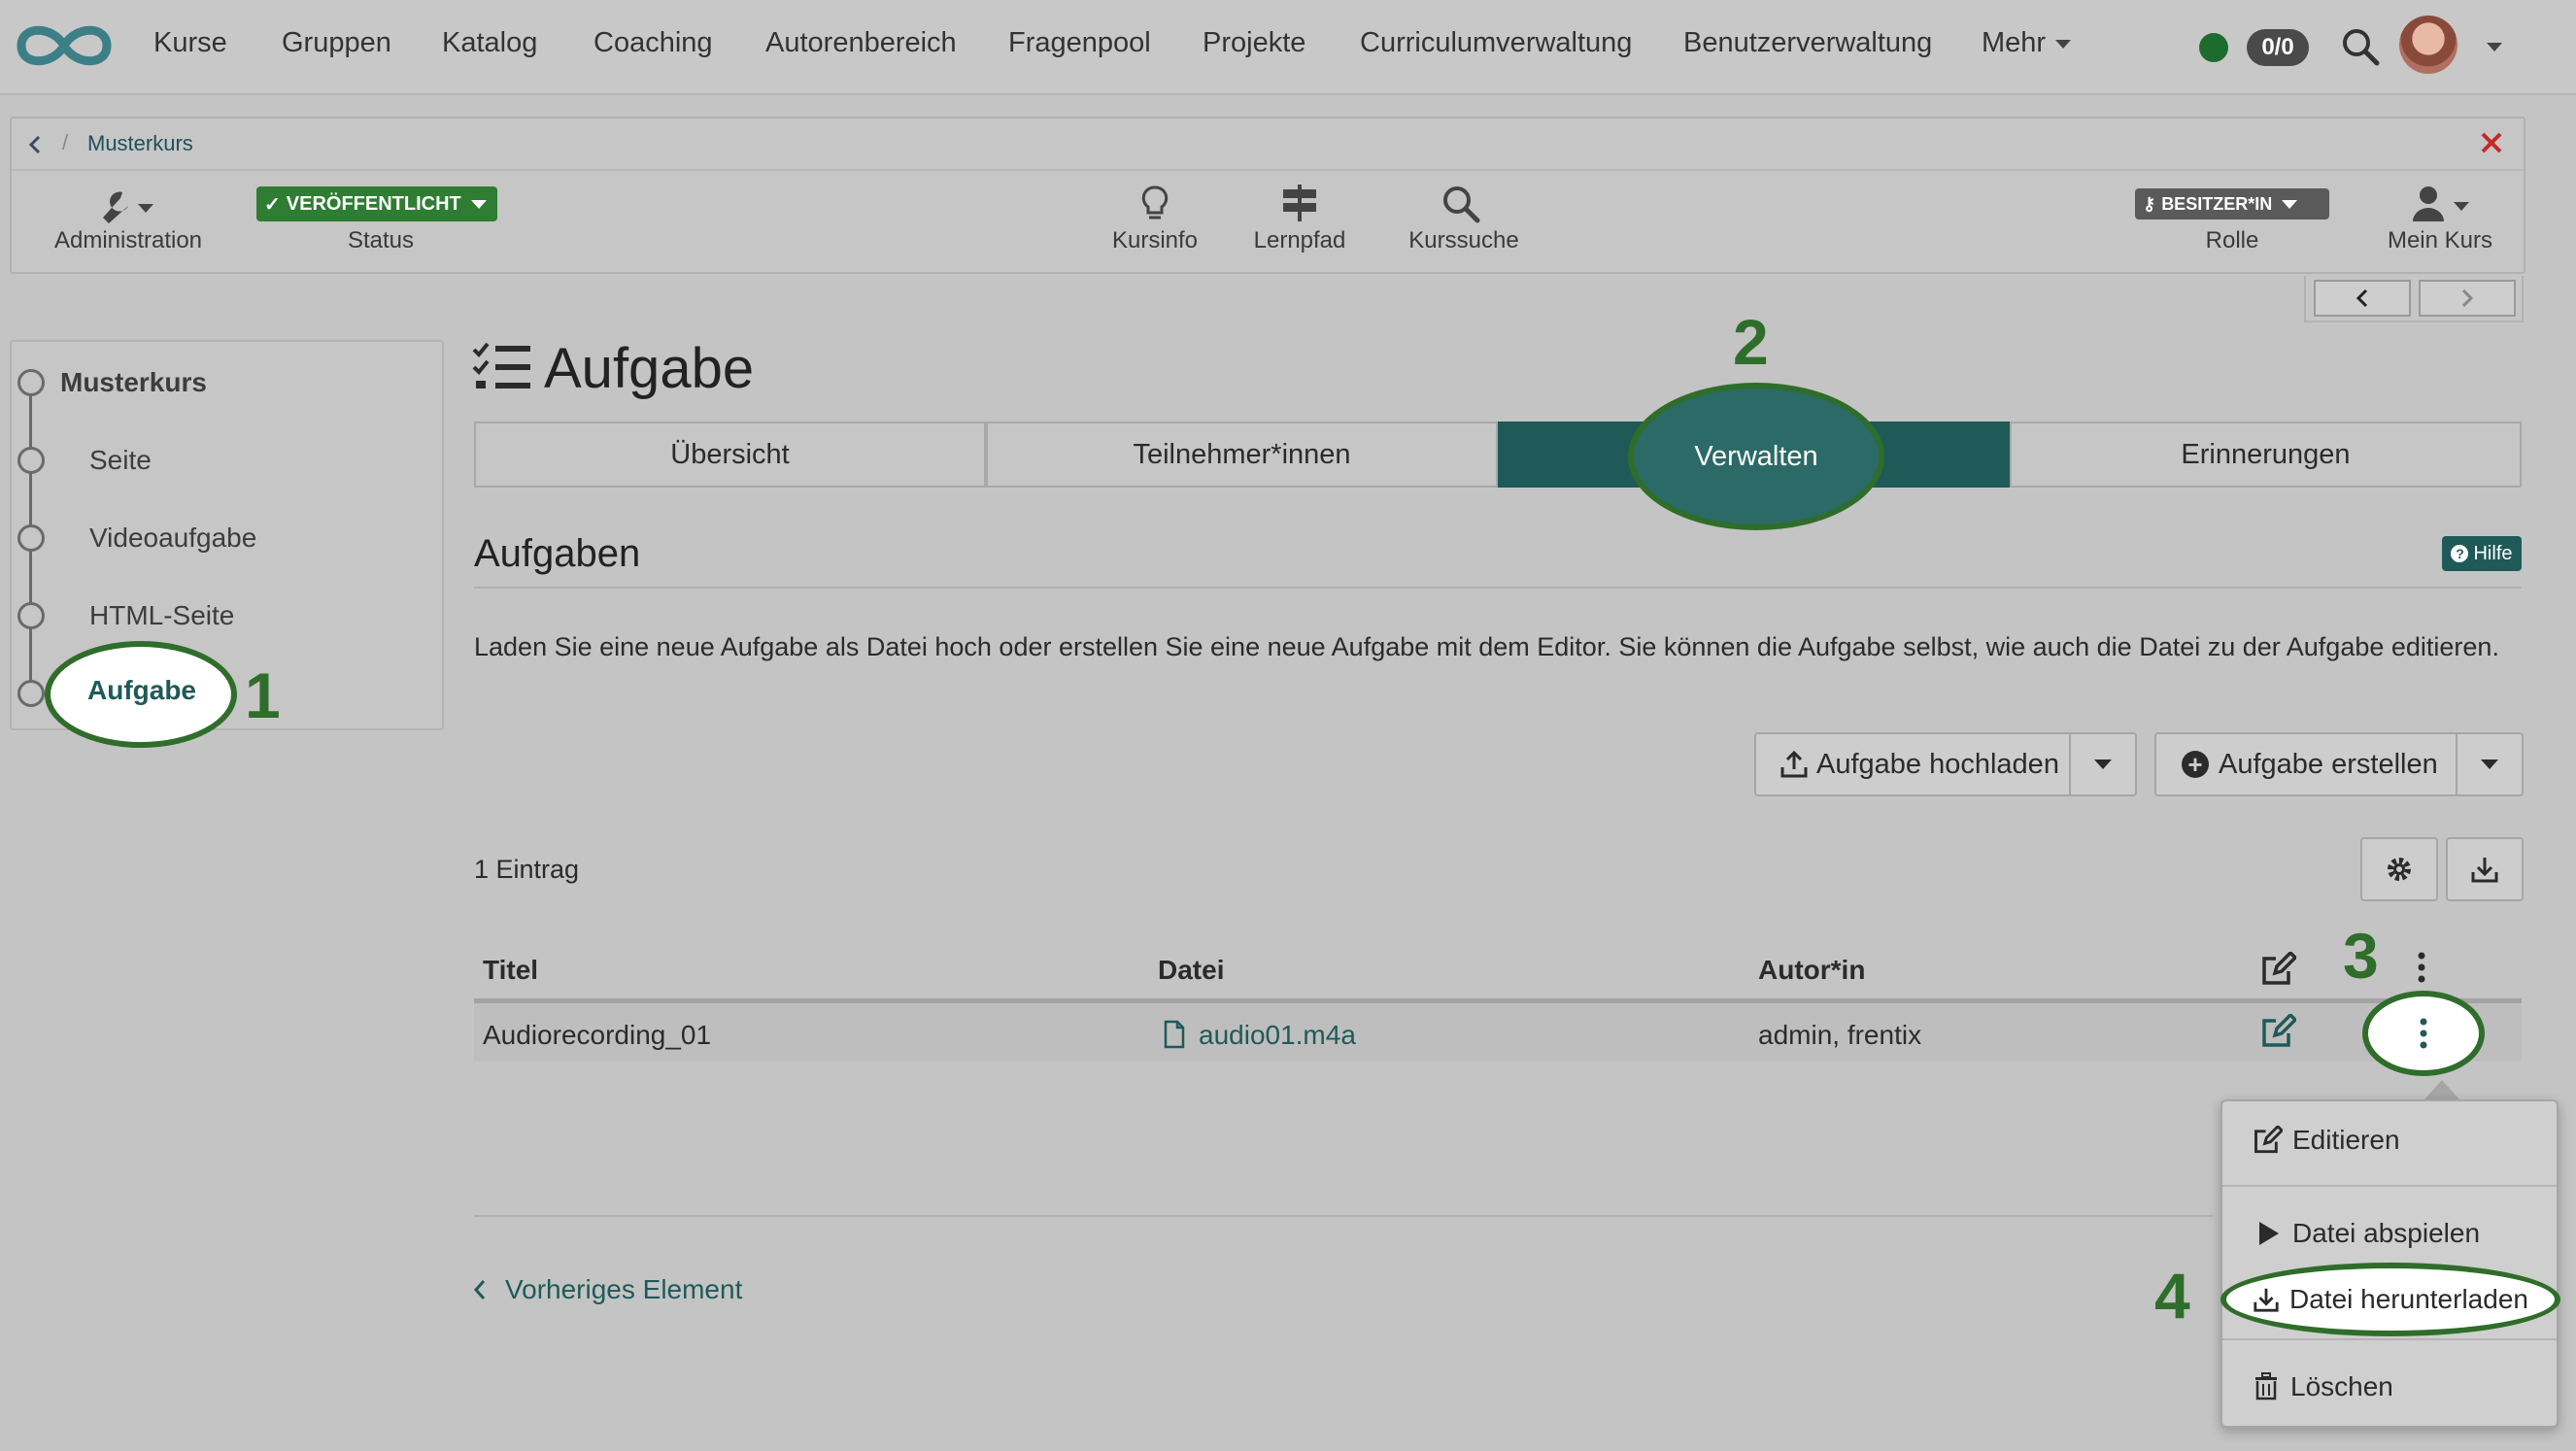 The height and width of the screenshot is (1451, 2576). Describe the element at coordinates (2467, 298) in the screenshot. I see `next-node-button` at that location.